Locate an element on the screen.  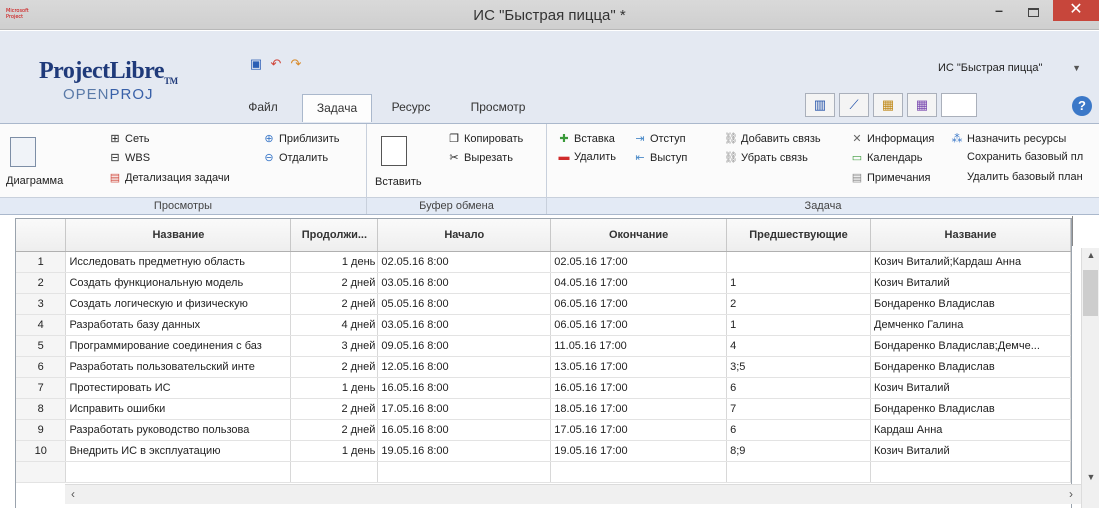
table-cell: 04.05.16 17:00 is located at coordinates (639, 283).